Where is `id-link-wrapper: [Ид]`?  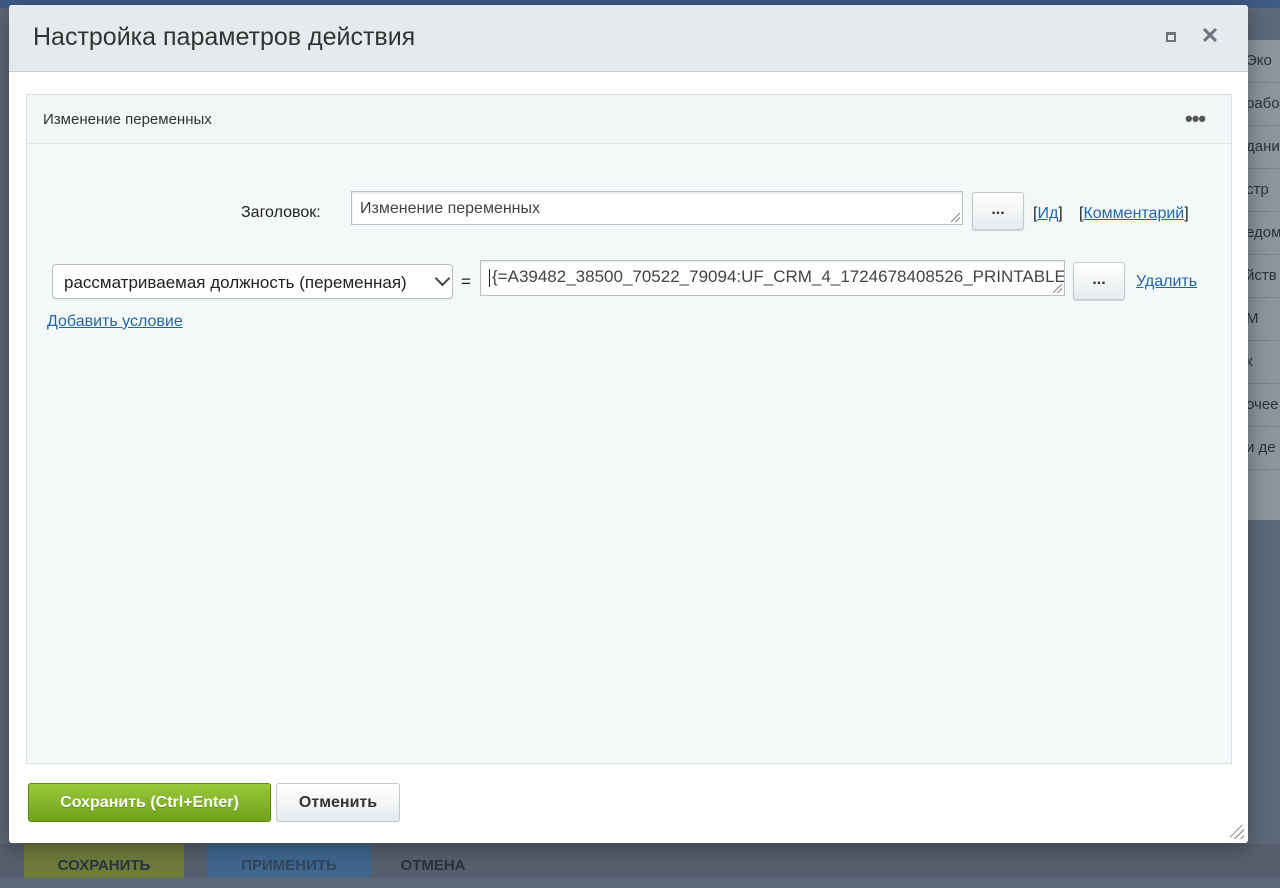
id-link-wrapper: [Ид] is located at coordinates (1048, 214).